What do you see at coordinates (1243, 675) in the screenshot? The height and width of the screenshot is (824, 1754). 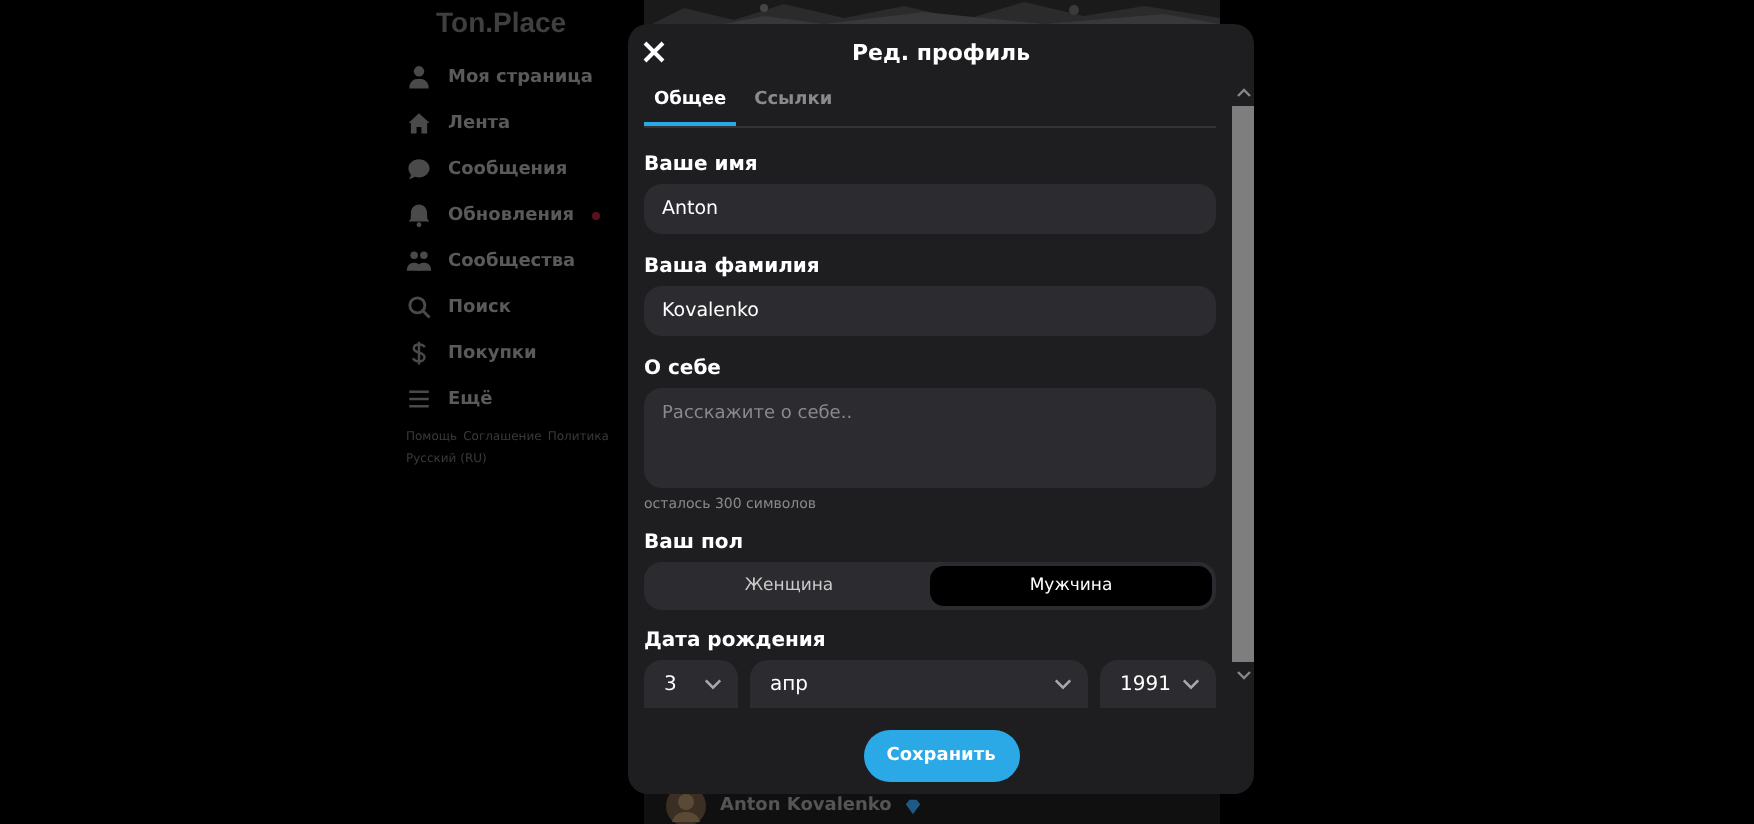 I see `scroll-down-icon` at bounding box center [1243, 675].